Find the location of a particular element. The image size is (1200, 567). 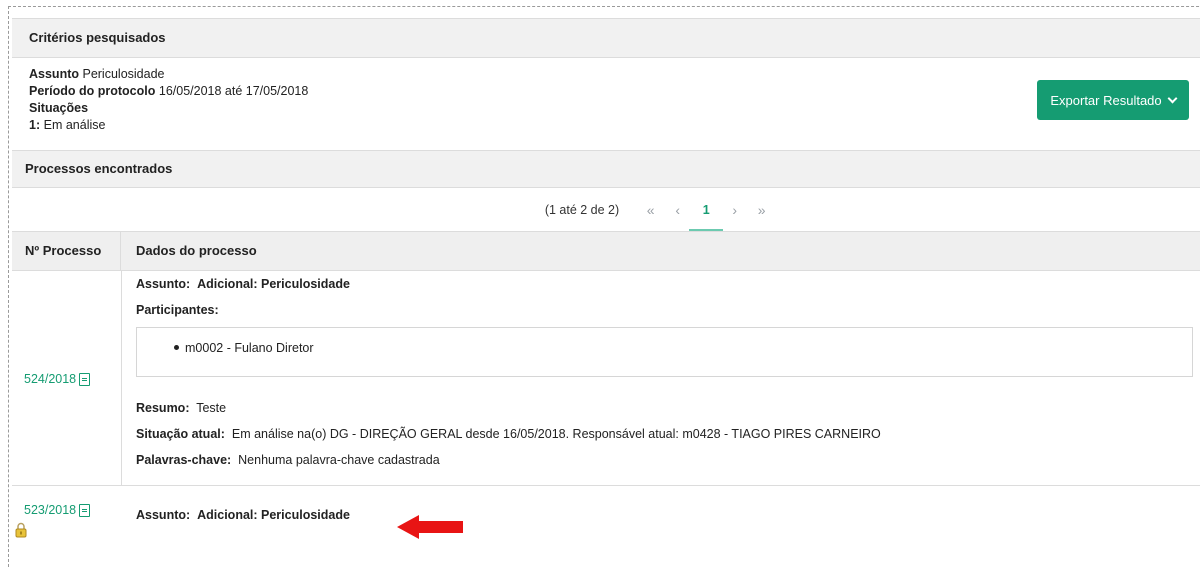

process-link-523: 523/2018 is located at coordinates (57, 510).